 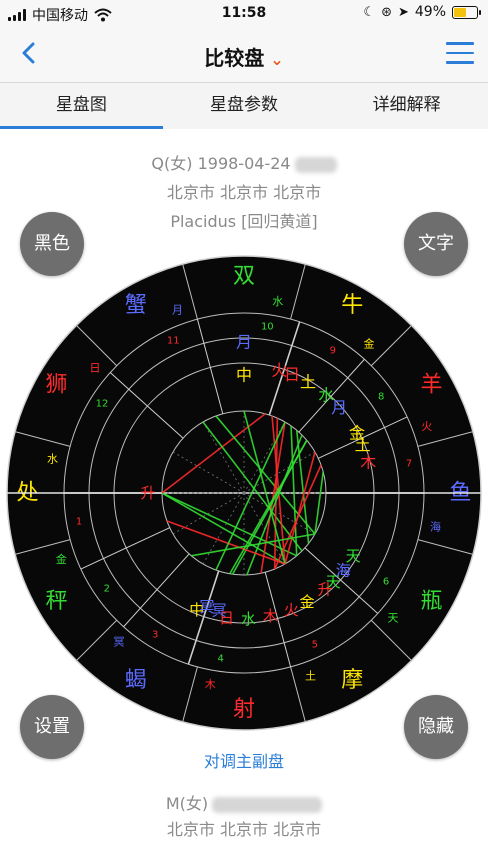 I want to click on zodiac-sign-glyph: 蟹, so click(x=136, y=305).